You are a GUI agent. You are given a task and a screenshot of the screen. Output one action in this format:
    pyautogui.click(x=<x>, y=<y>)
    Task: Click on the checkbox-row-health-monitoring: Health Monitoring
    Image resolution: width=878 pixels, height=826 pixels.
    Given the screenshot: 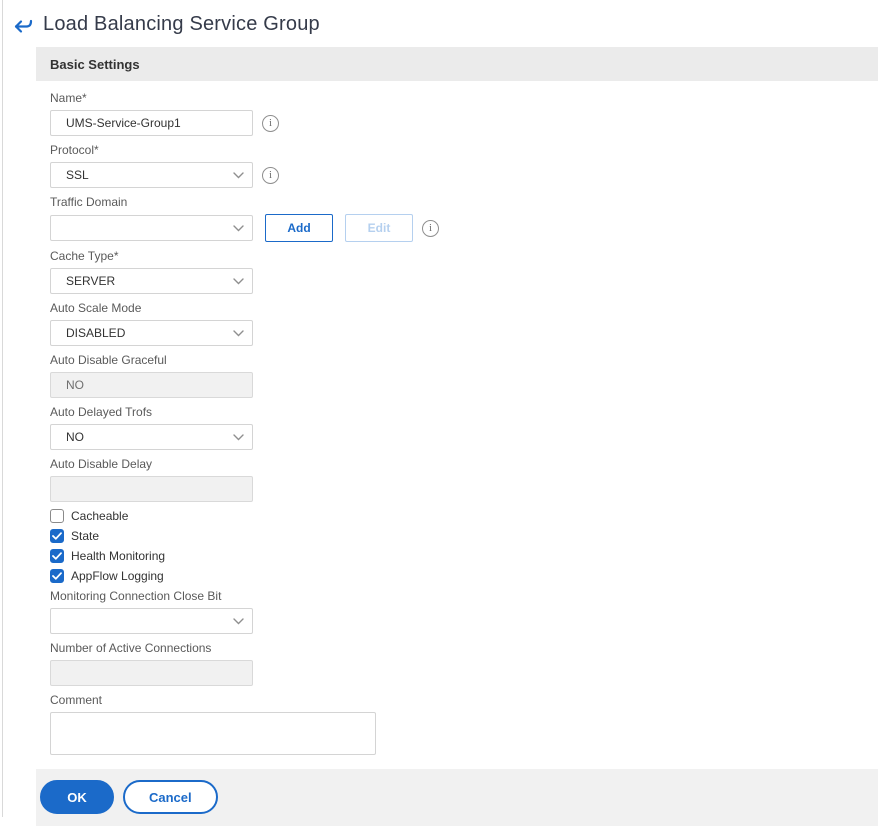 What is the action you would take?
    pyautogui.click(x=457, y=556)
    